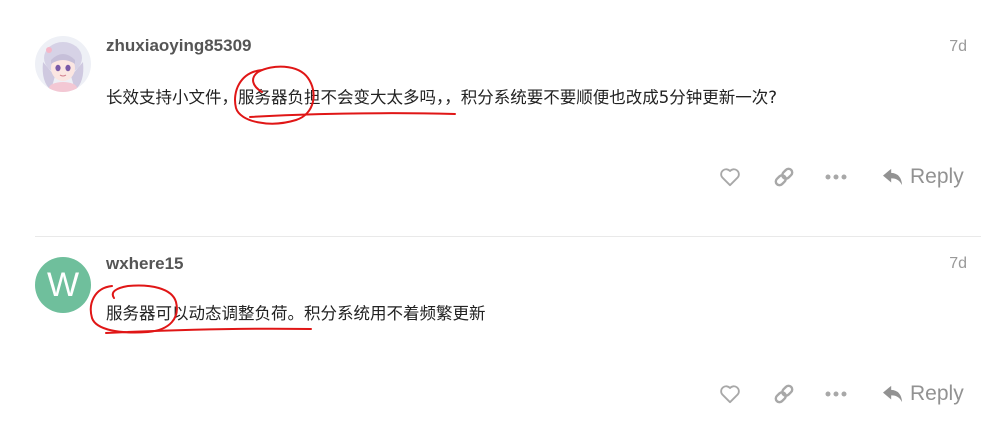  I want to click on avatar, so click(63, 64).